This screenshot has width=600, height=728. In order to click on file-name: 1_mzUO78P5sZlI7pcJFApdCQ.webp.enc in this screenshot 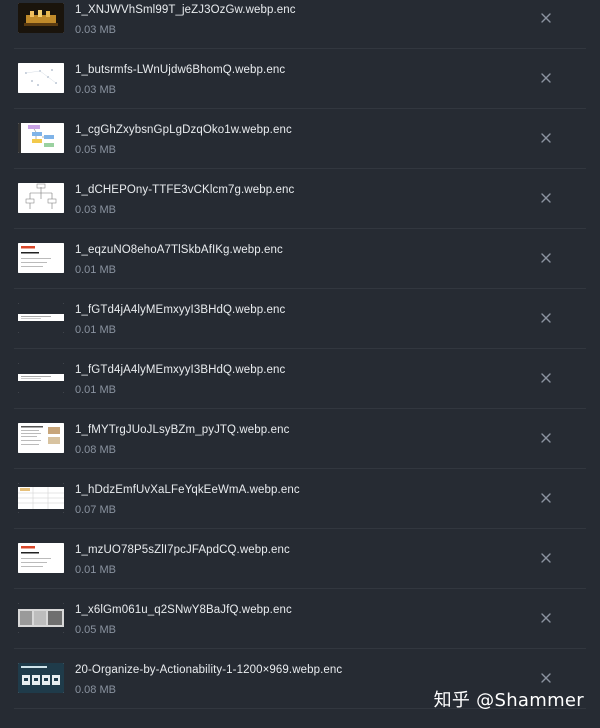, I will do `click(182, 550)`.